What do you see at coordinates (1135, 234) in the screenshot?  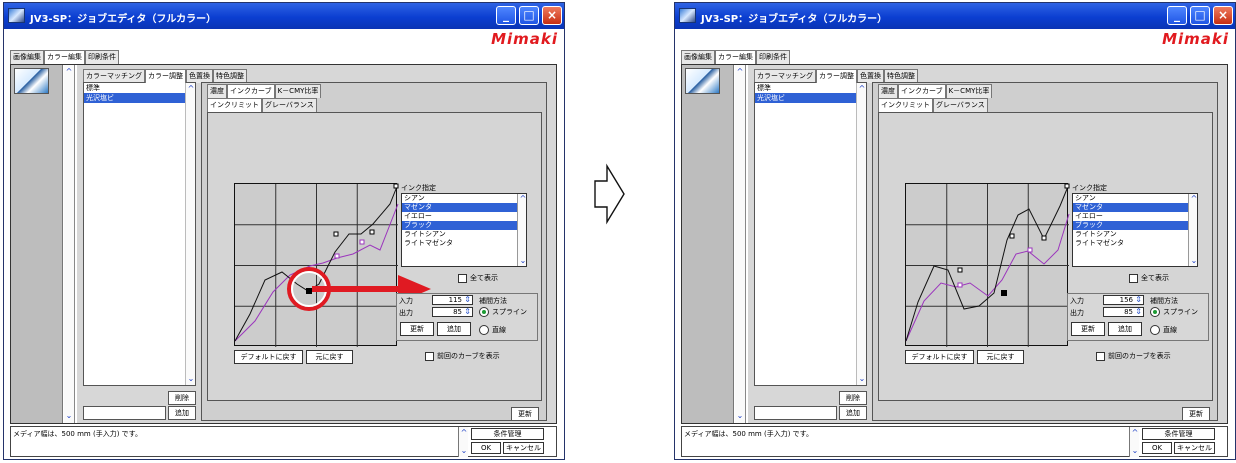 I see `ink-list-item: ライトシアン` at bounding box center [1135, 234].